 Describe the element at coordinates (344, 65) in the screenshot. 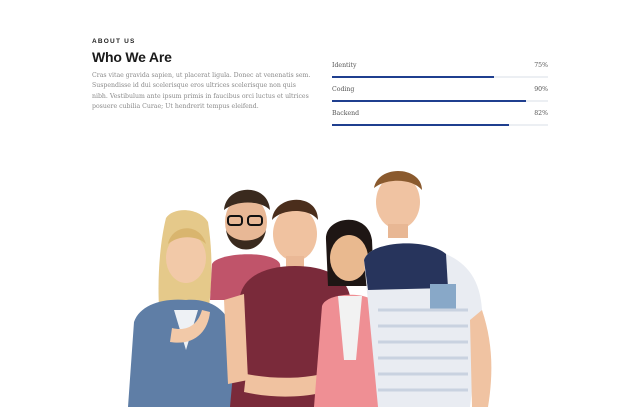

I see `skill-label: Identity` at that location.